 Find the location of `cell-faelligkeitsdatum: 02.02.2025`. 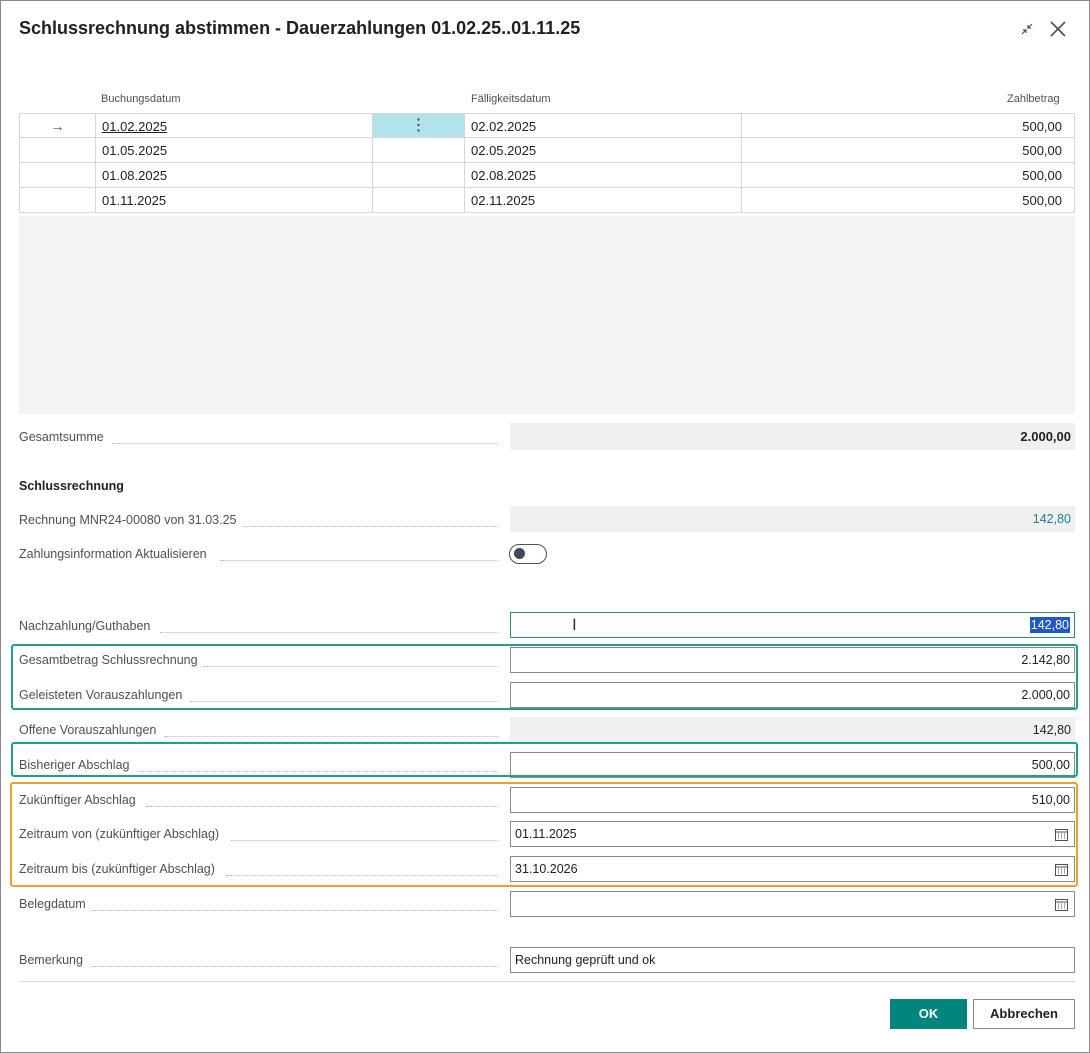

cell-faelligkeitsdatum: 02.02.2025 is located at coordinates (603, 125).